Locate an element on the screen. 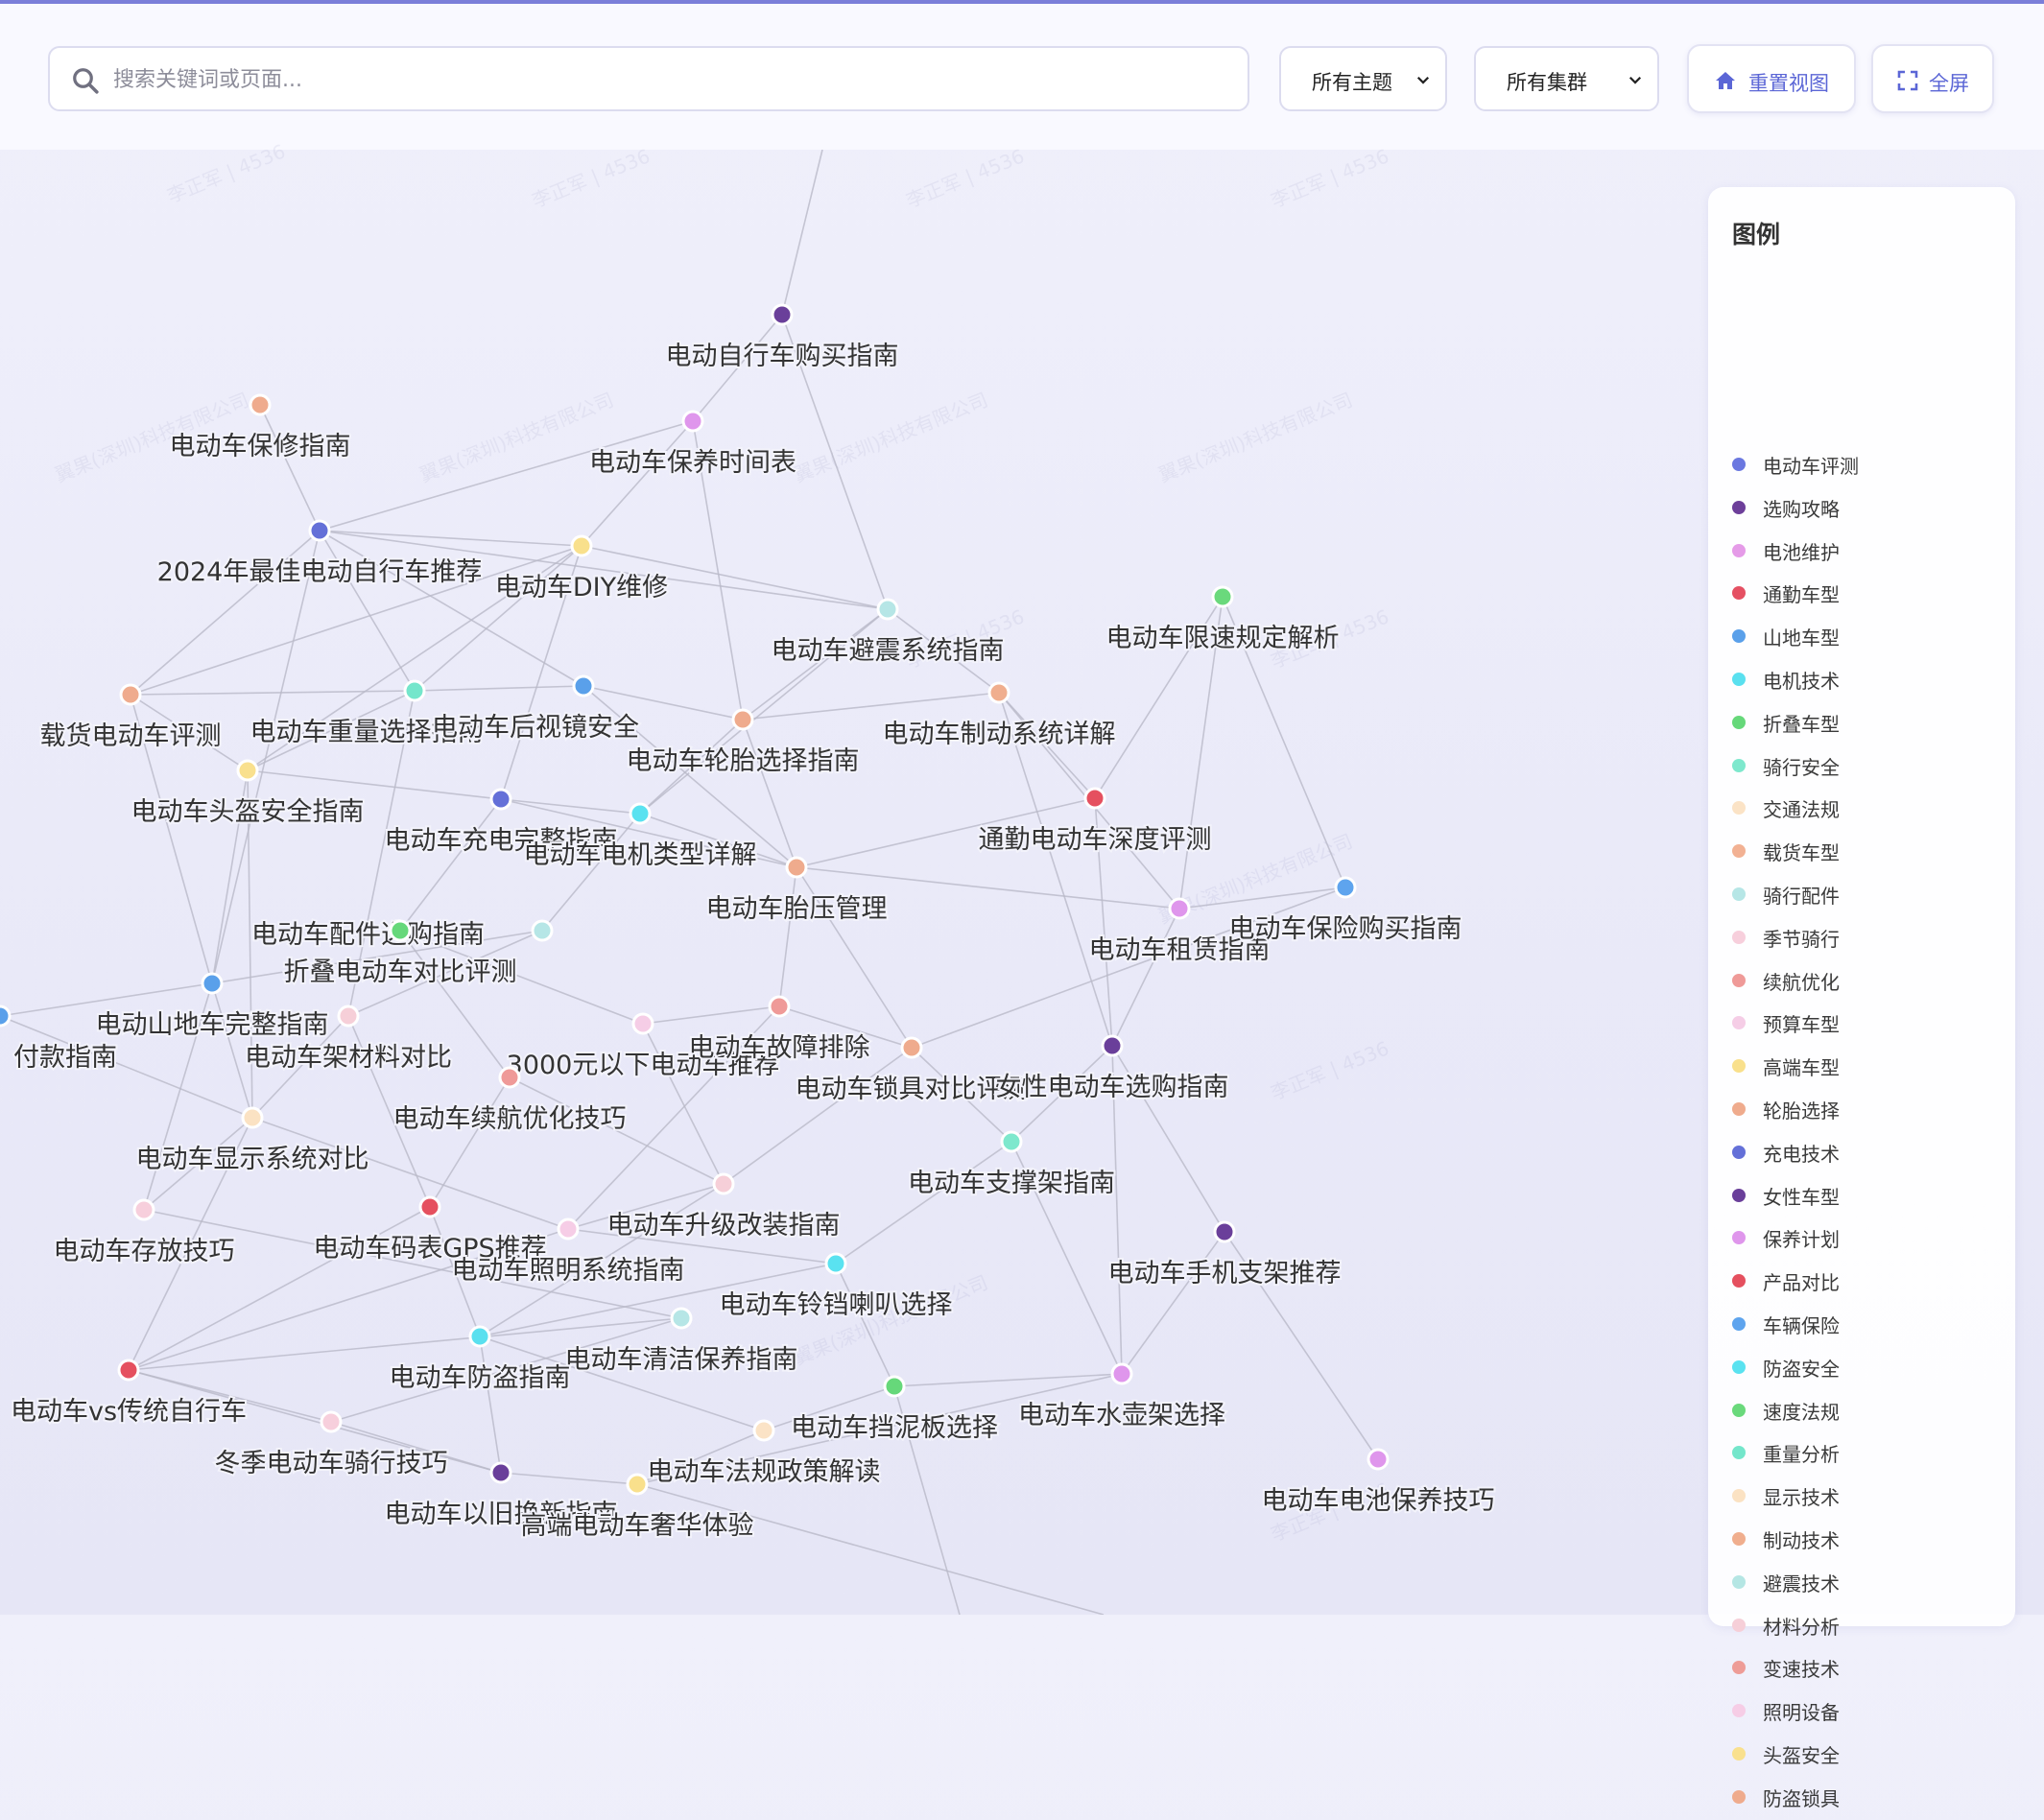  node-label: 电动车DIY维修 is located at coordinates (581, 587).